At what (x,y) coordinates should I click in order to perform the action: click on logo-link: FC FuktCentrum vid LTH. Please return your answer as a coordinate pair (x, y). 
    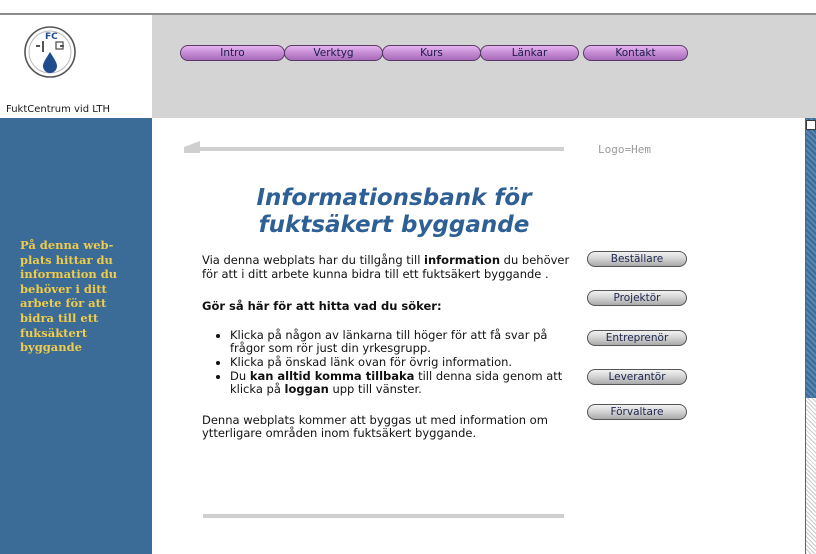
    Looking at the image, I should click on (76, 66).